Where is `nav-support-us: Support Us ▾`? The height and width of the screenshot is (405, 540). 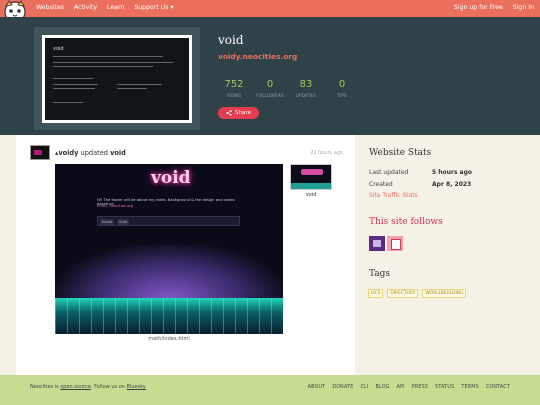
nav-support-us: Support Us ▾ is located at coordinates (153, 7).